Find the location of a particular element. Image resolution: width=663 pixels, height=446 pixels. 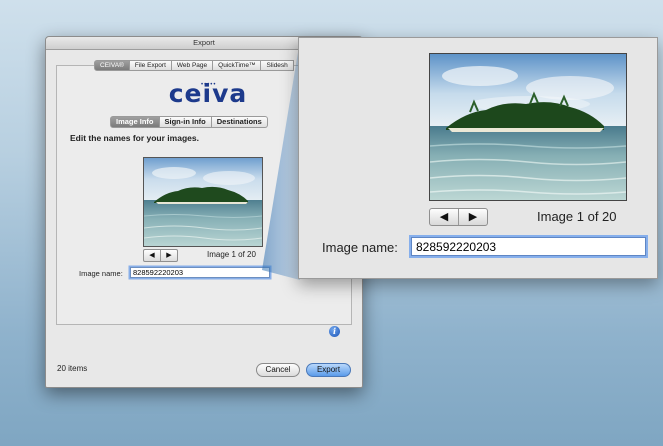

previous-image-button-zoomed: ◀ is located at coordinates (444, 217).